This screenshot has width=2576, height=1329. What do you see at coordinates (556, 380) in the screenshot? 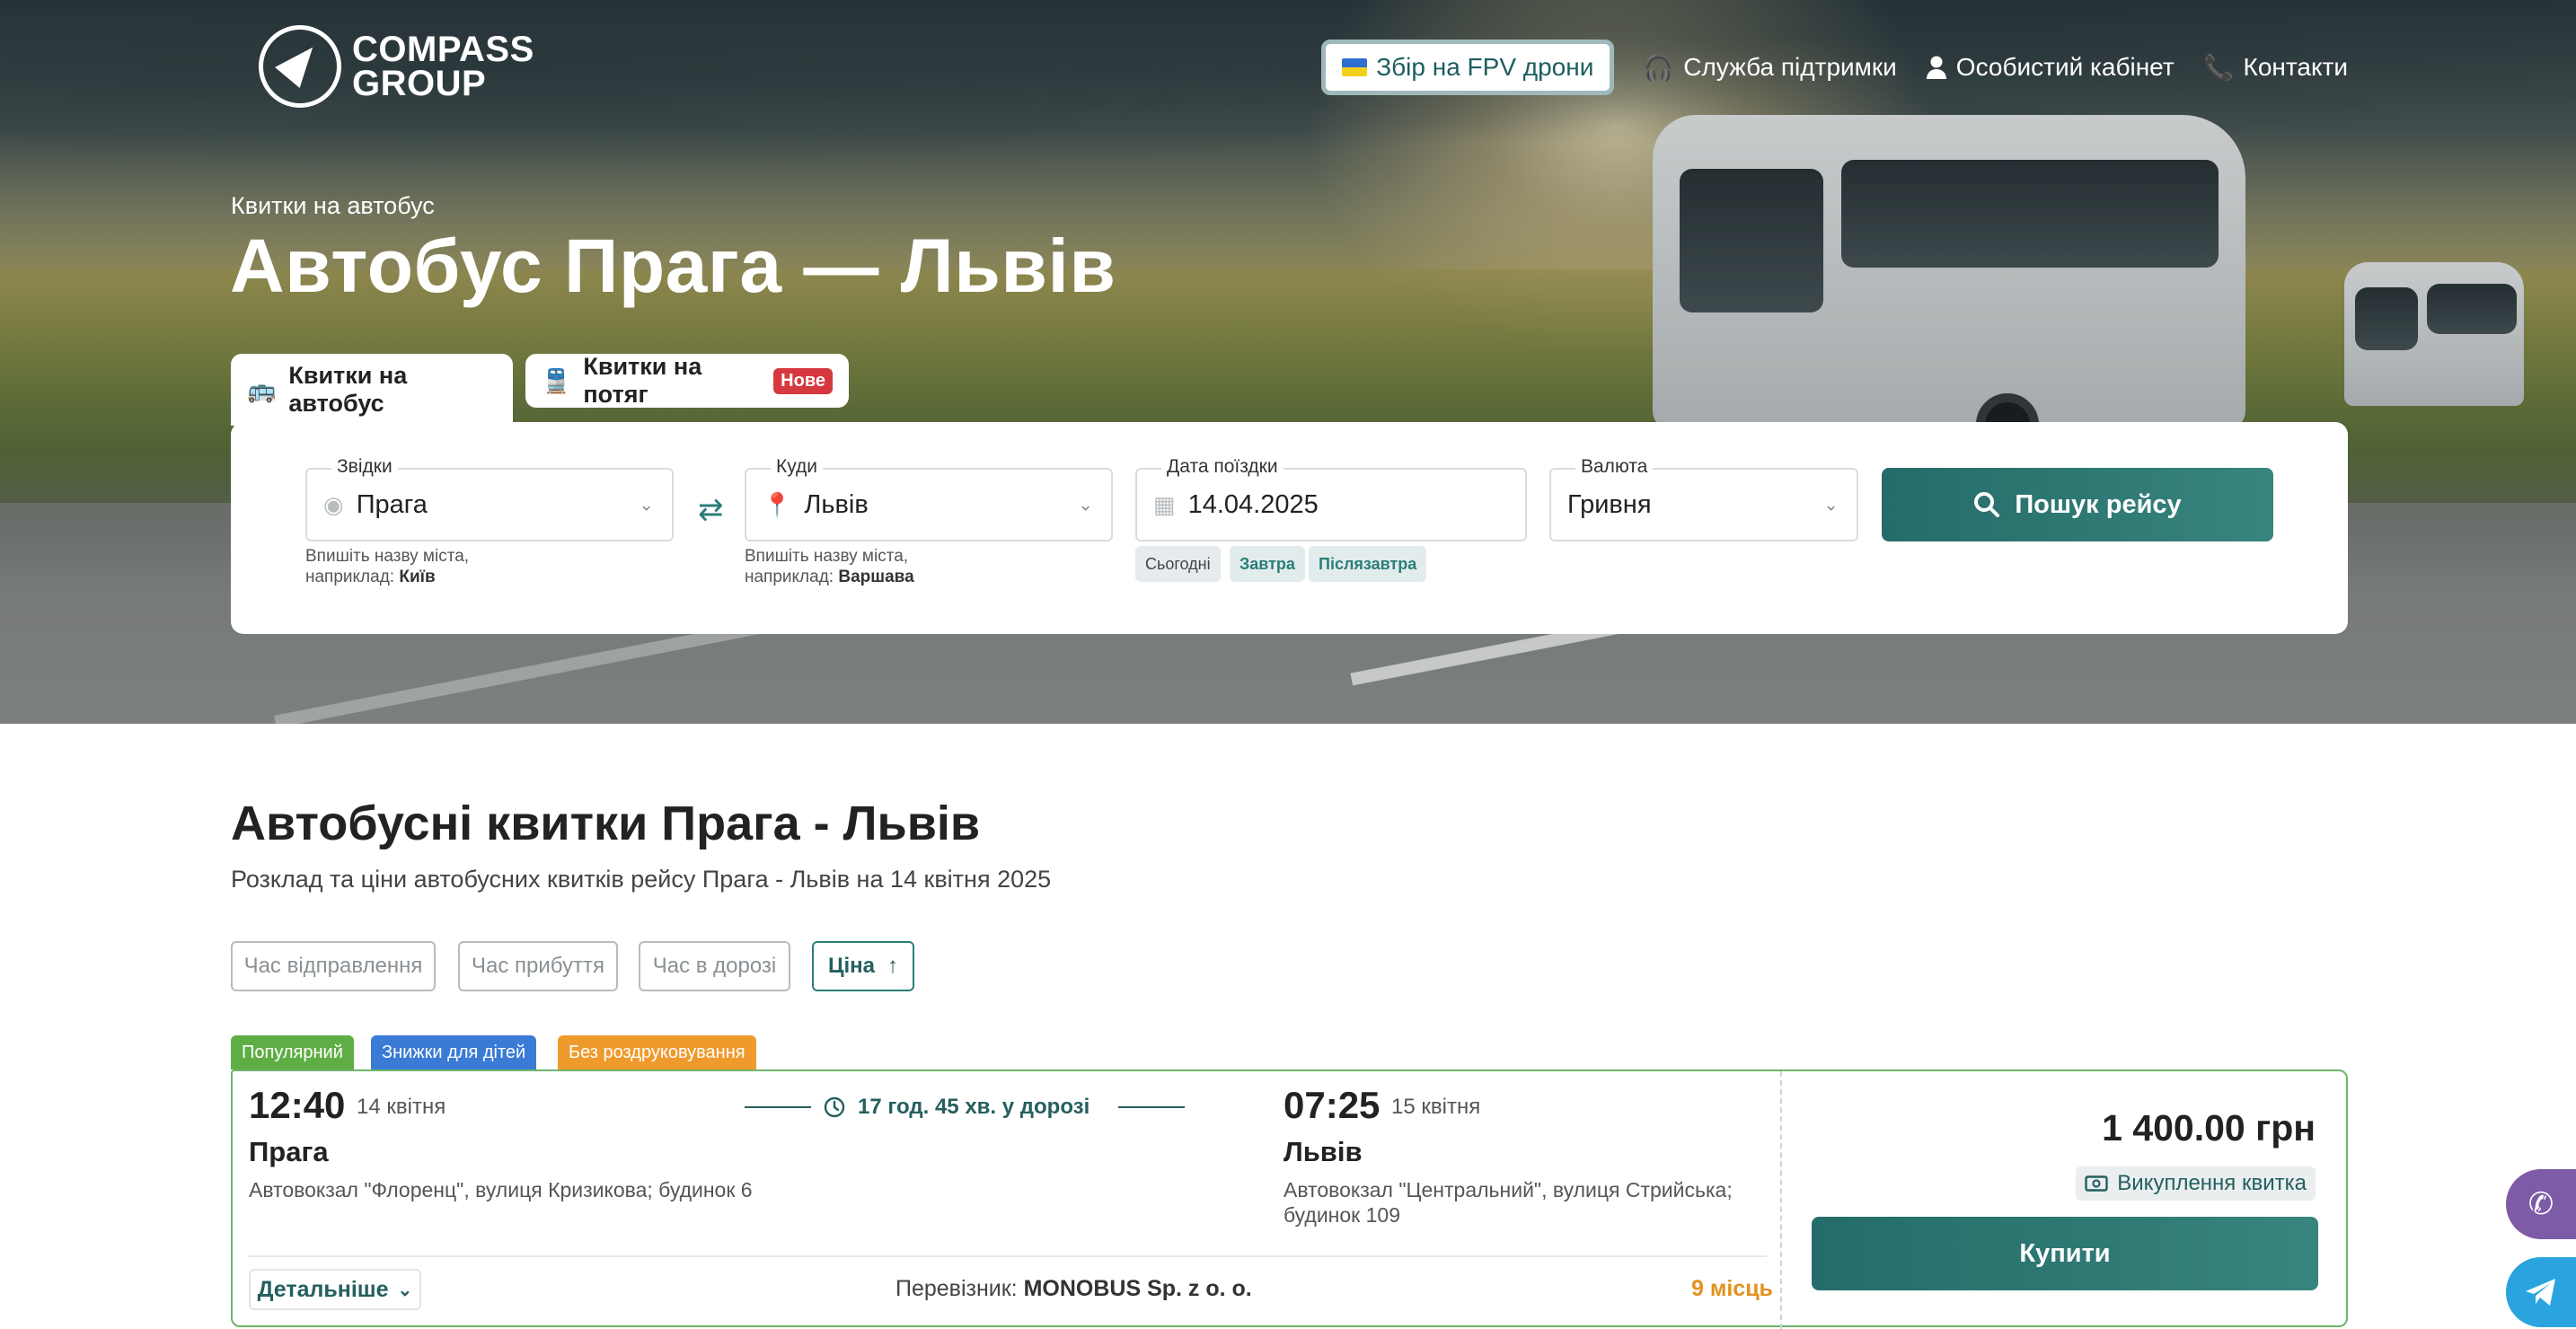
I see `train-icon: 🚆` at bounding box center [556, 380].